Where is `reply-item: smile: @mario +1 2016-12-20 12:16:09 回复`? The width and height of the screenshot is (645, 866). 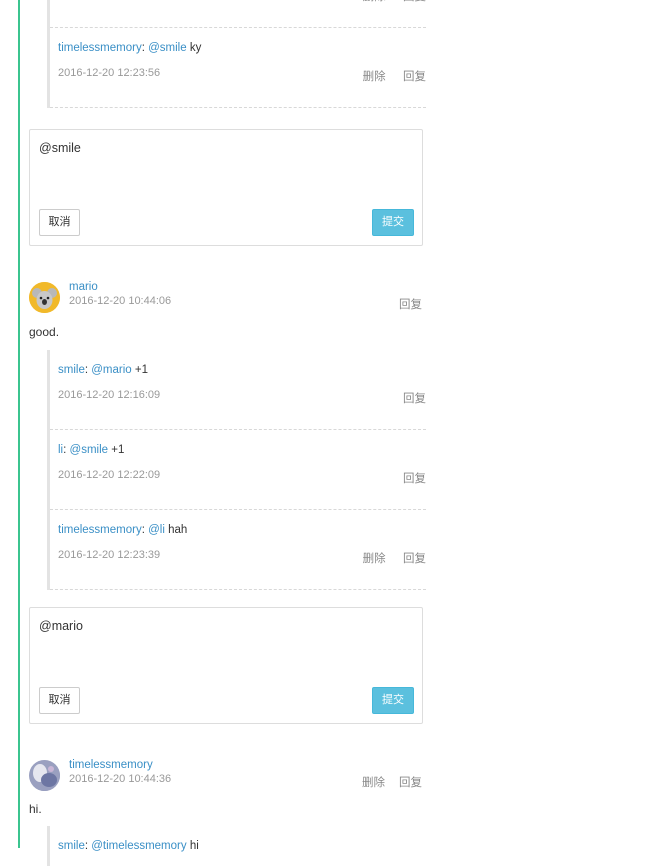
reply-item: smile: @mario +1 2016-12-20 12:16:09 回复 is located at coordinates (238, 390).